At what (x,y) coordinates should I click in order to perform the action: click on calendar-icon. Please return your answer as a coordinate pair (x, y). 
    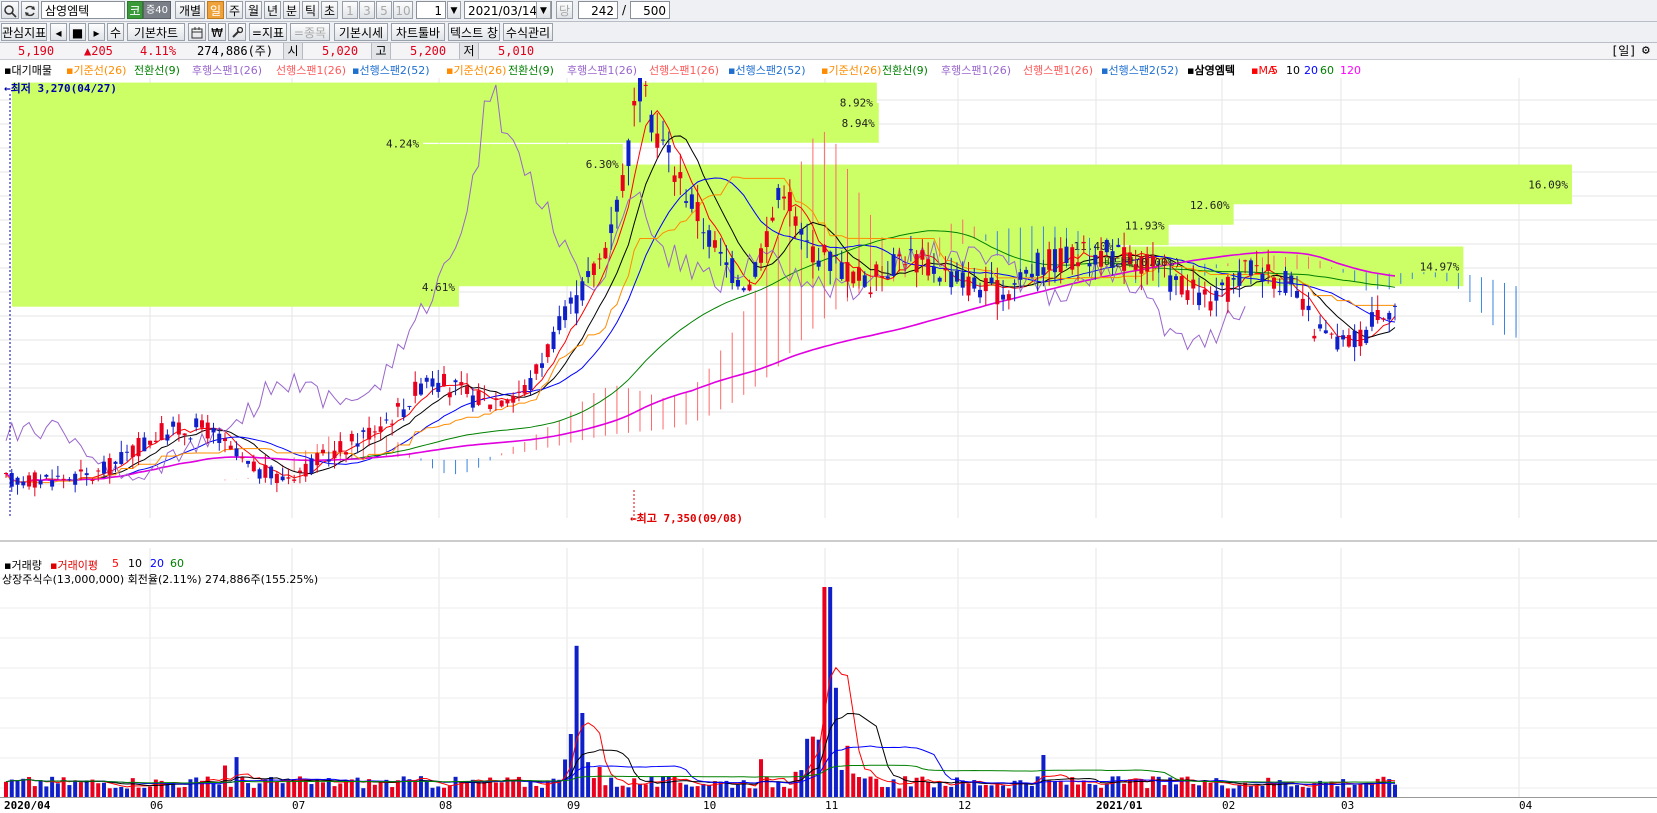
    Looking at the image, I should click on (197, 32).